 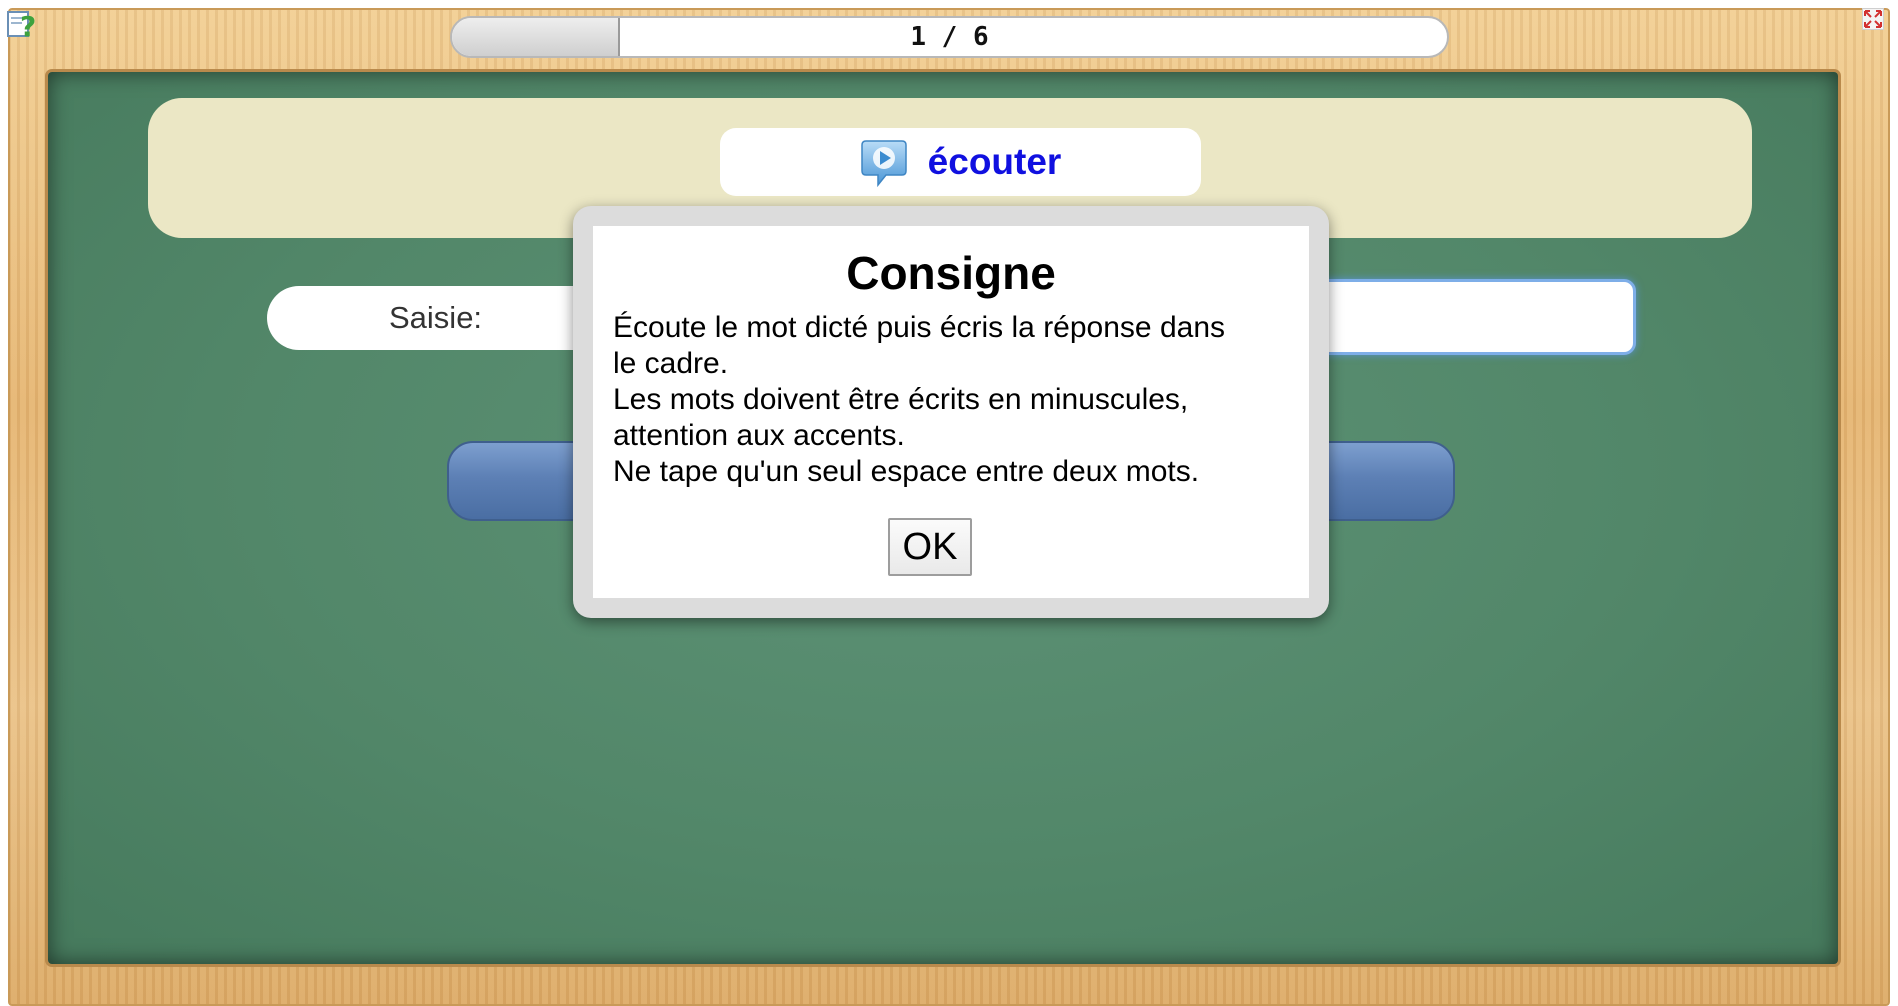 What do you see at coordinates (883, 163) in the screenshot?
I see `speaker-play-icon` at bounding box center [883, 163].